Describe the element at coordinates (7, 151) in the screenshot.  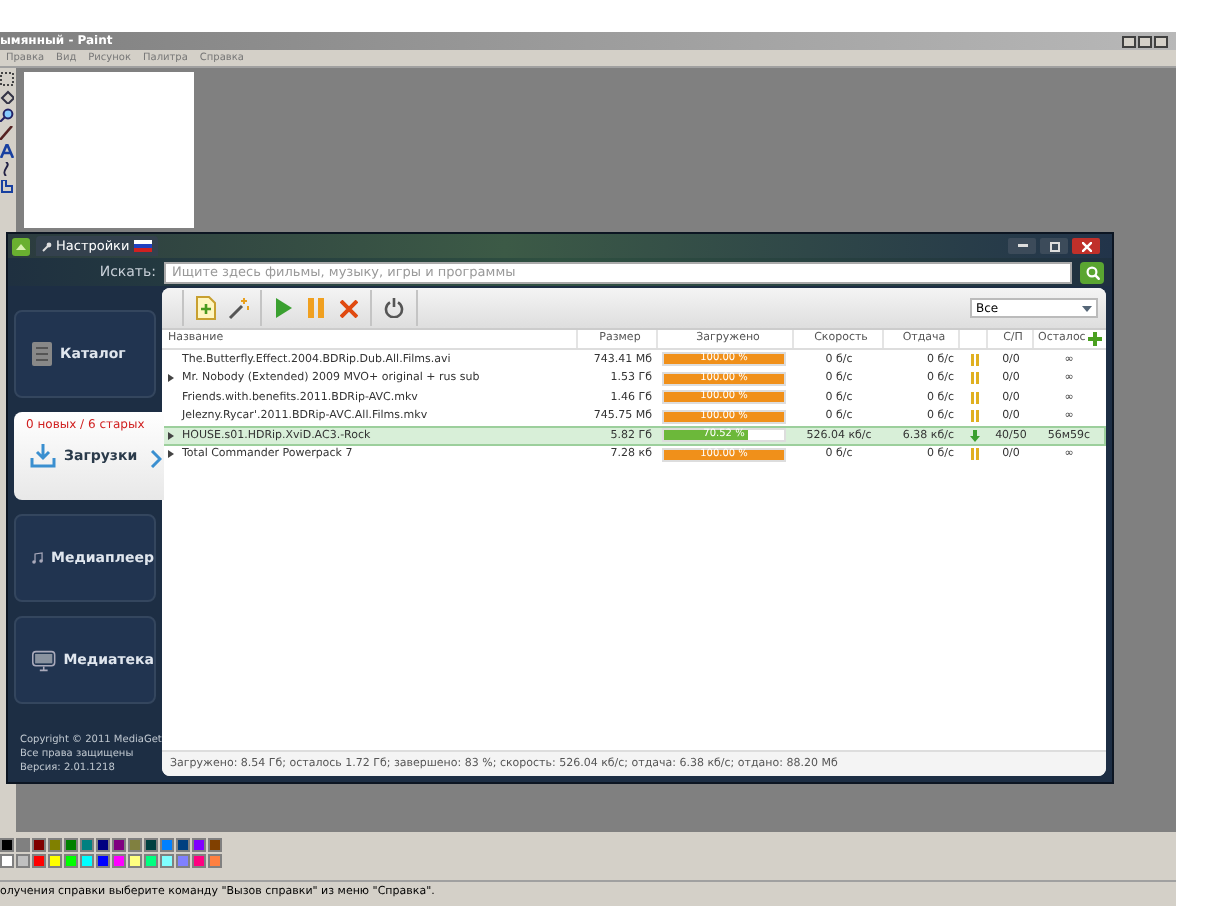
I see `text-tool-icon` at that location.